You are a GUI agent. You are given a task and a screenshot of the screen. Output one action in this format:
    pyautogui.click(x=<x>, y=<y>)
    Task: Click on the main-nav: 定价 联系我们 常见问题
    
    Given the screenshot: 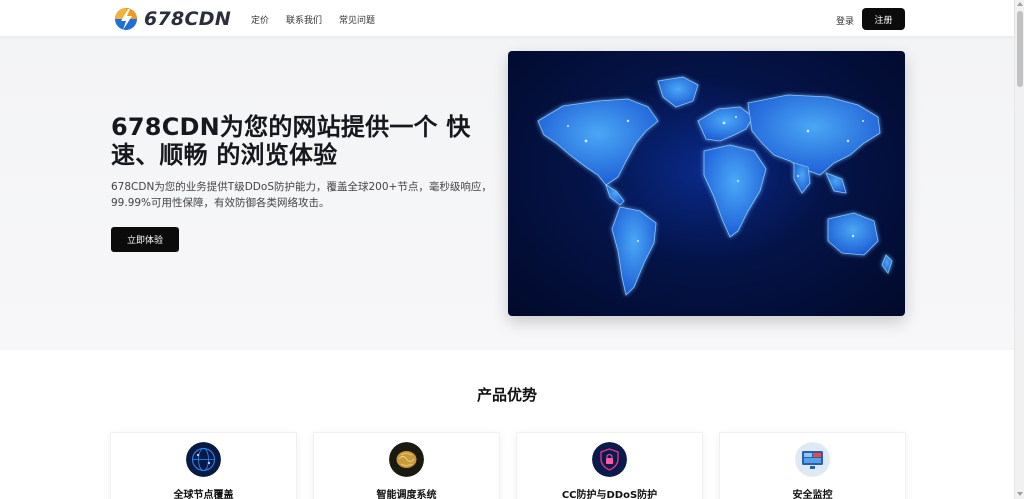 What is the action you would take?
    pyautogui.click(x=313, y=19)
    